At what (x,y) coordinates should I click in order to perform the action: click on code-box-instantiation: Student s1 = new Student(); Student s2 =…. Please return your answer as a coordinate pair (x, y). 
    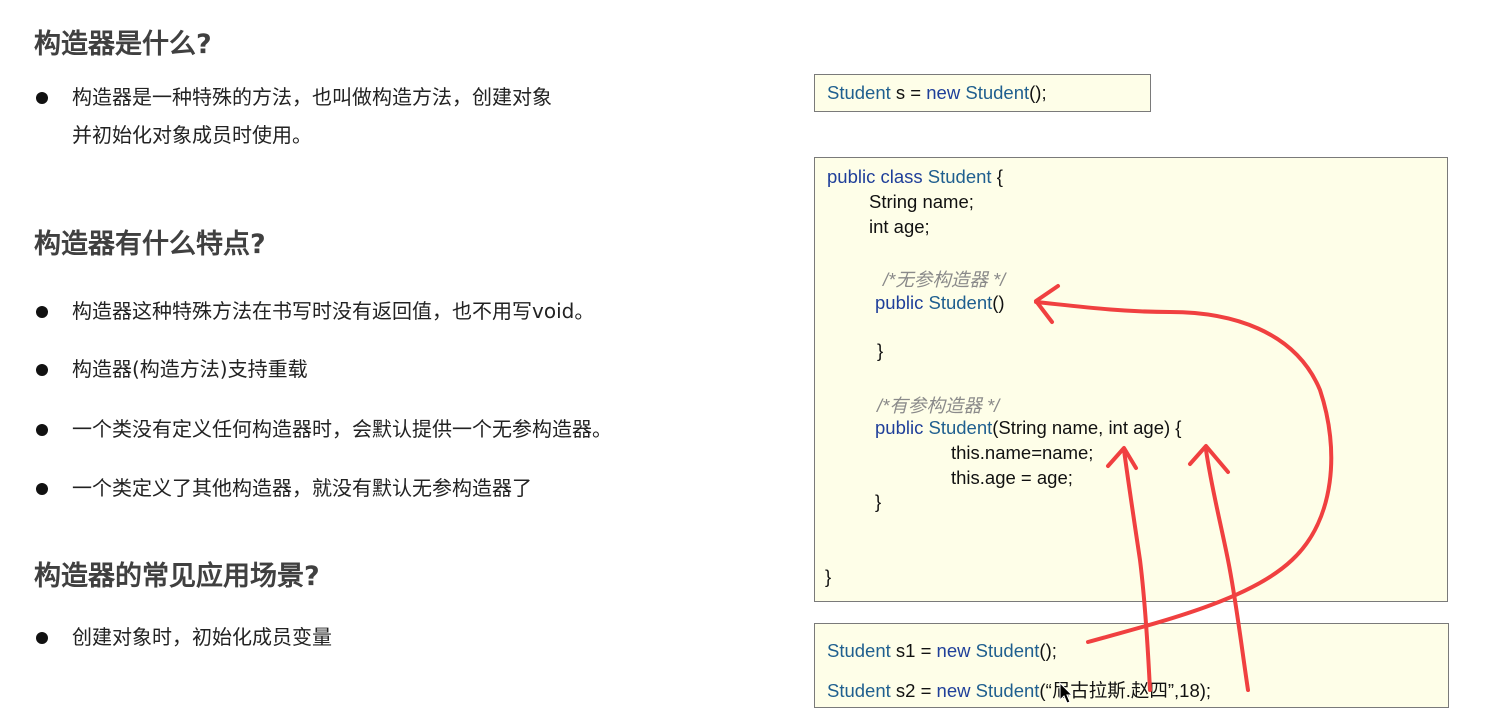
    Looking at the image, I should click on (1131, 665).